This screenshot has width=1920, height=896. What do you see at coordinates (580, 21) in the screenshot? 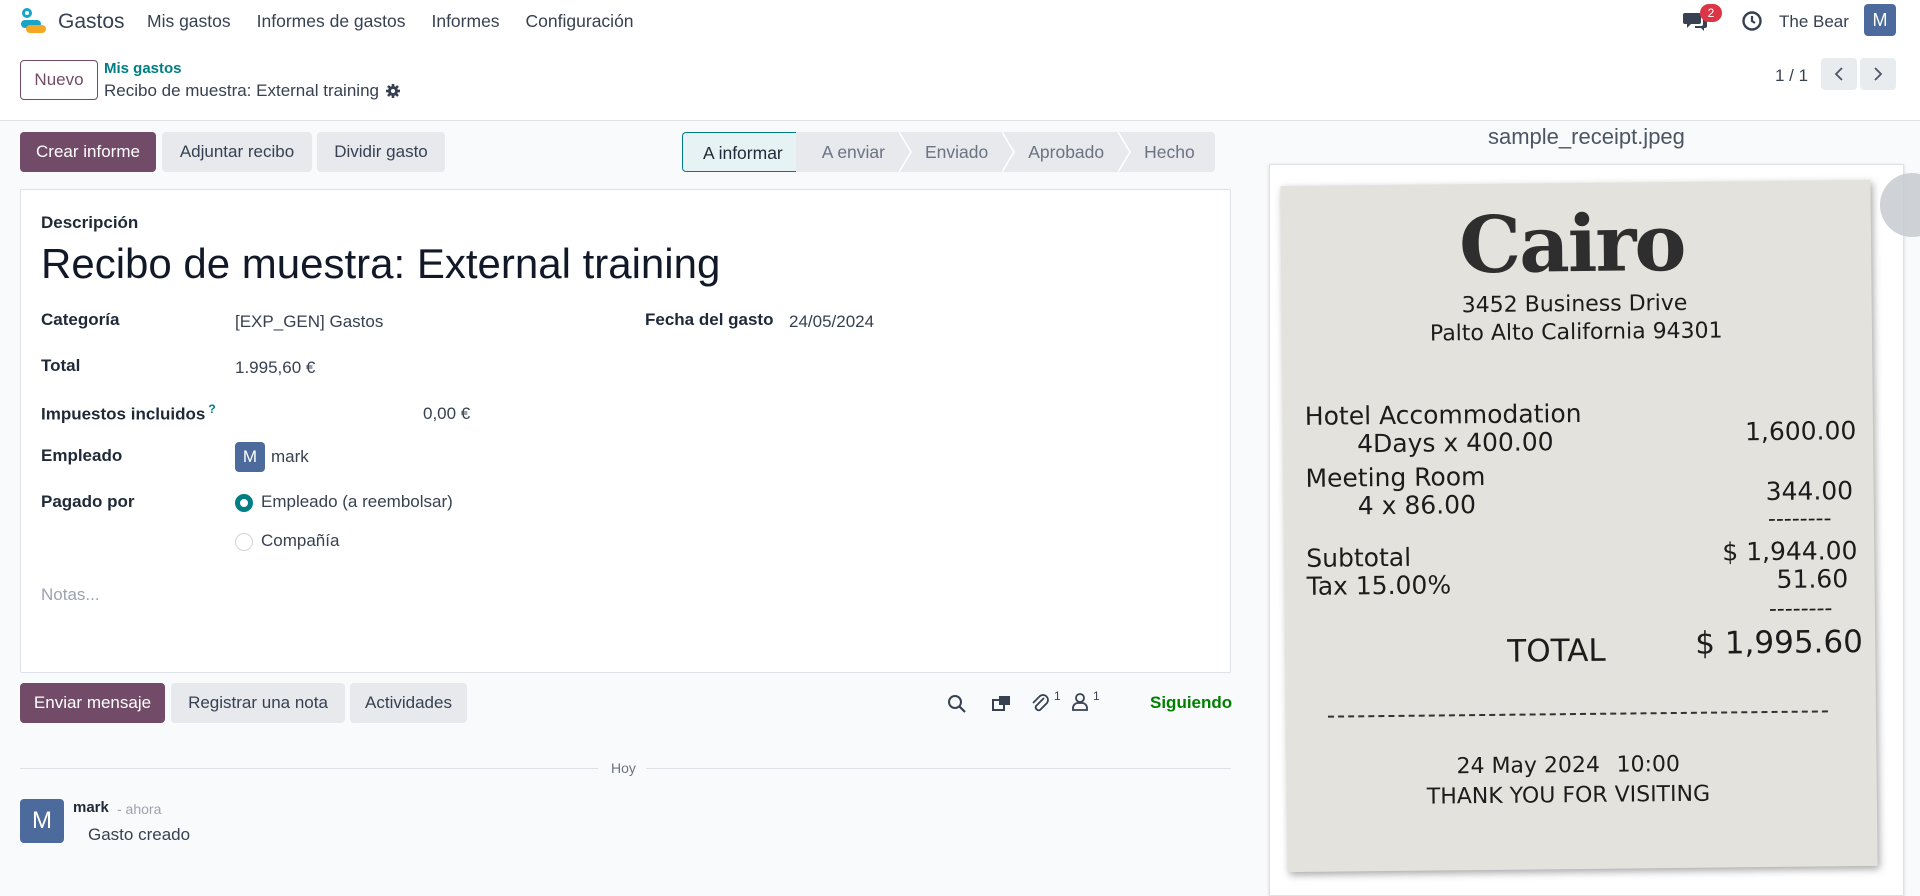
I see `menu-configuration: Configuración` at bounding box center [580, 21].